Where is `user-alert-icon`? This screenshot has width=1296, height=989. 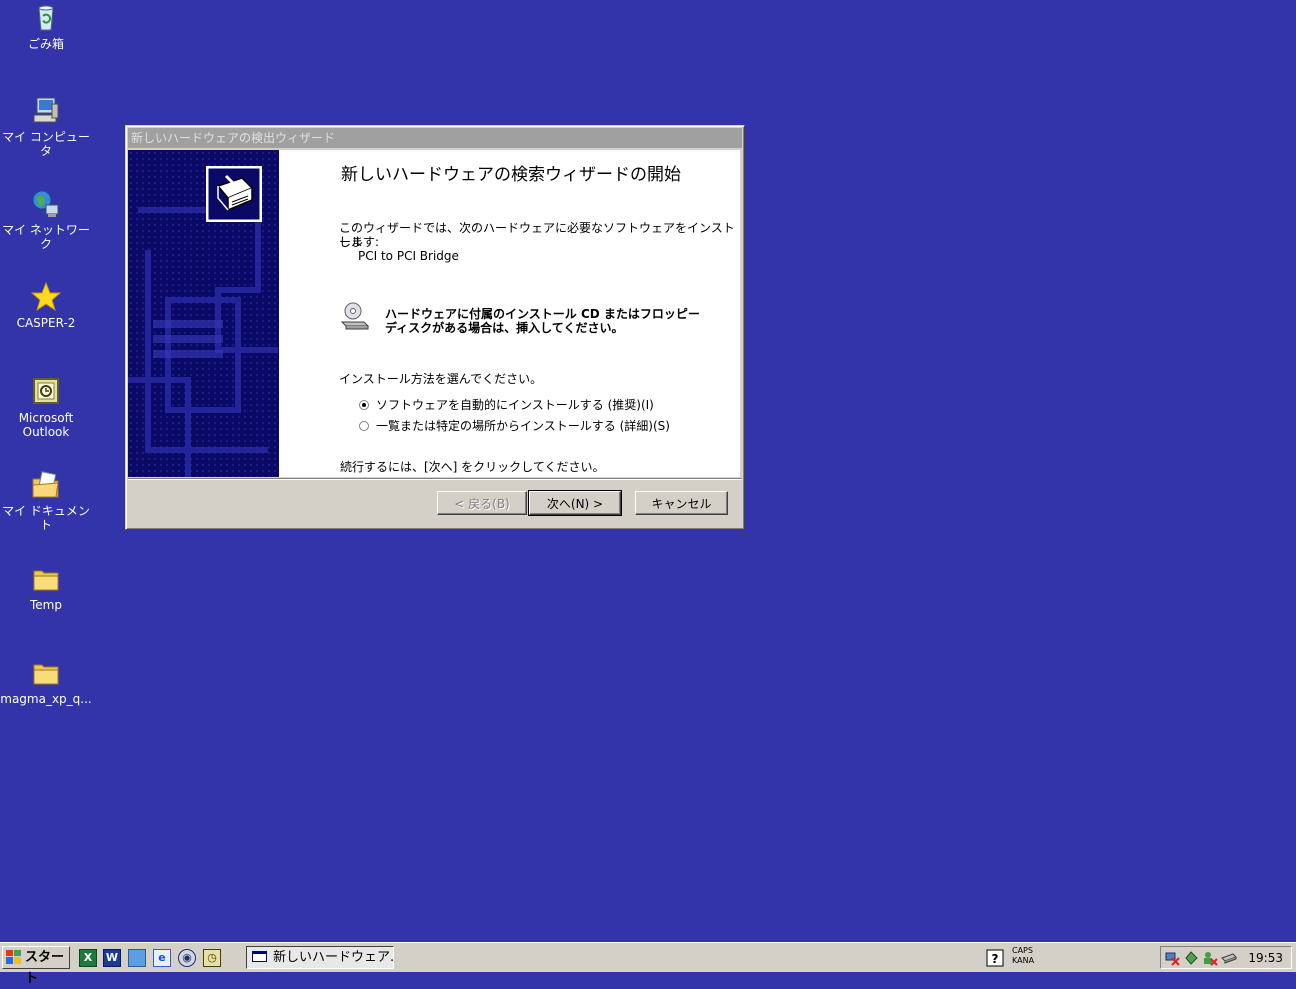 user-alert-icon is located at coordinates (1210, 958).